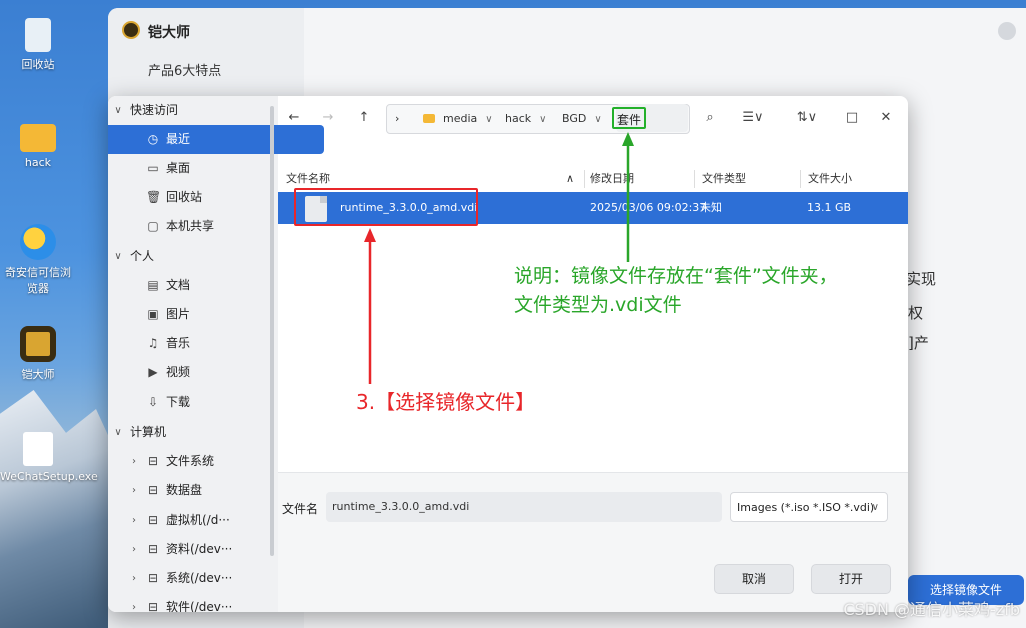 This screenshot has height=628, width=1026. What do you see at coordinates (676, 290) in the screenshot?
I see `green-annotation-text: 说明：镜像文件存放在“套件”文件夹， 文件类型为.vdi文件` at bounding box center [676, 290].